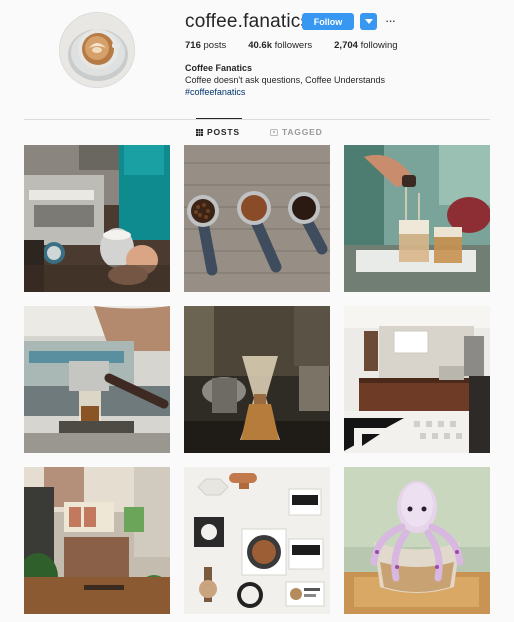 This screenshot has height=622, width=514. What do you see at coordinates (346, 45) in the screenshot?
I see `following-count: 2,704` at bounding box center [346, 45].